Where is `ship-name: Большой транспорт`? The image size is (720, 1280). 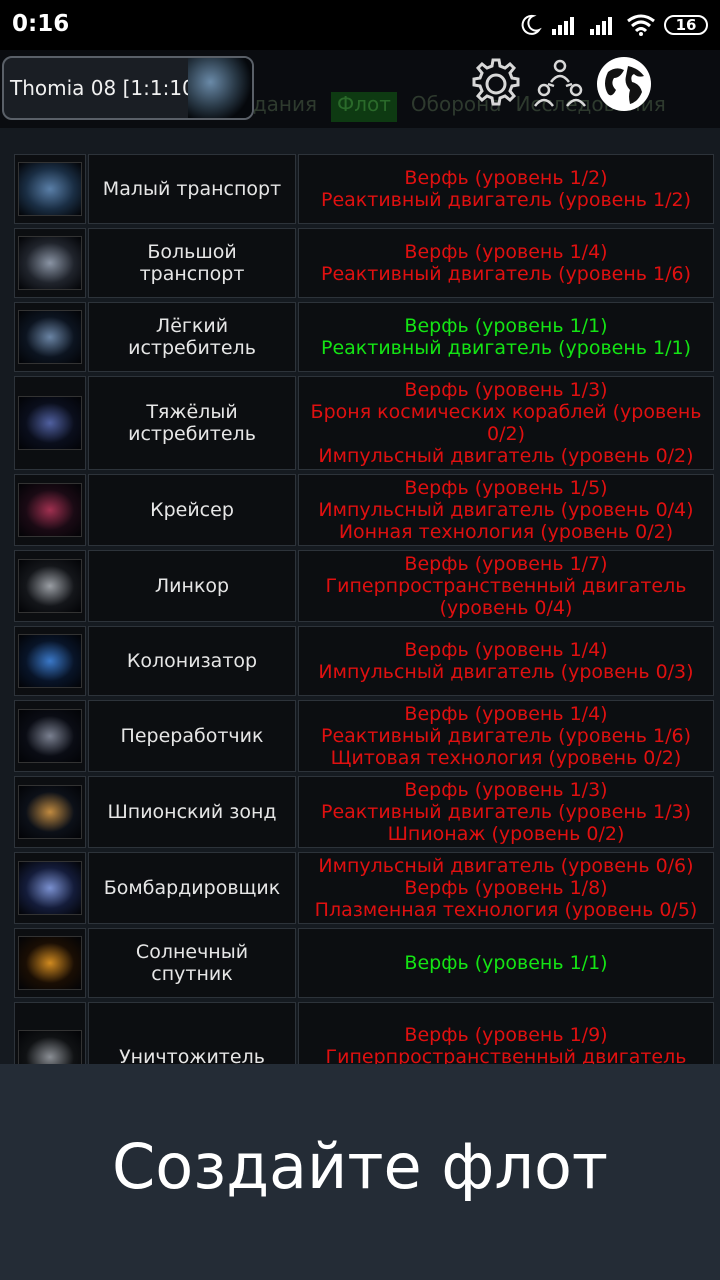
ship-name: Большой транспорт is located at coordinates (192, 263).